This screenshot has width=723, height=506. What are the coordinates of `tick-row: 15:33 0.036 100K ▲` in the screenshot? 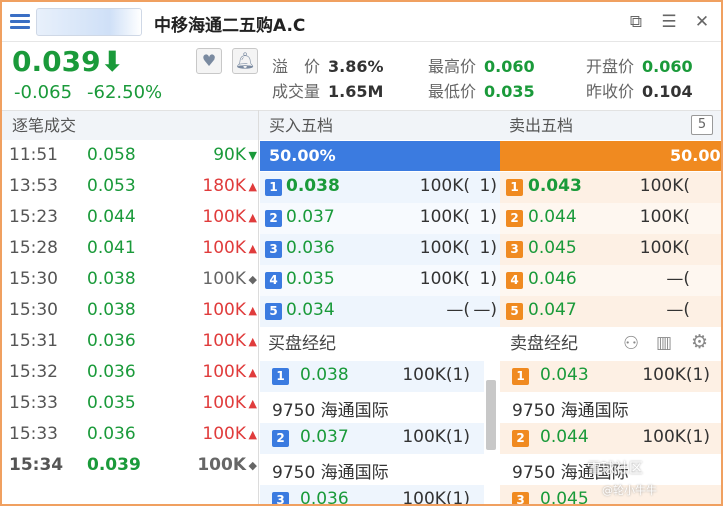 It's located at (130, 435).